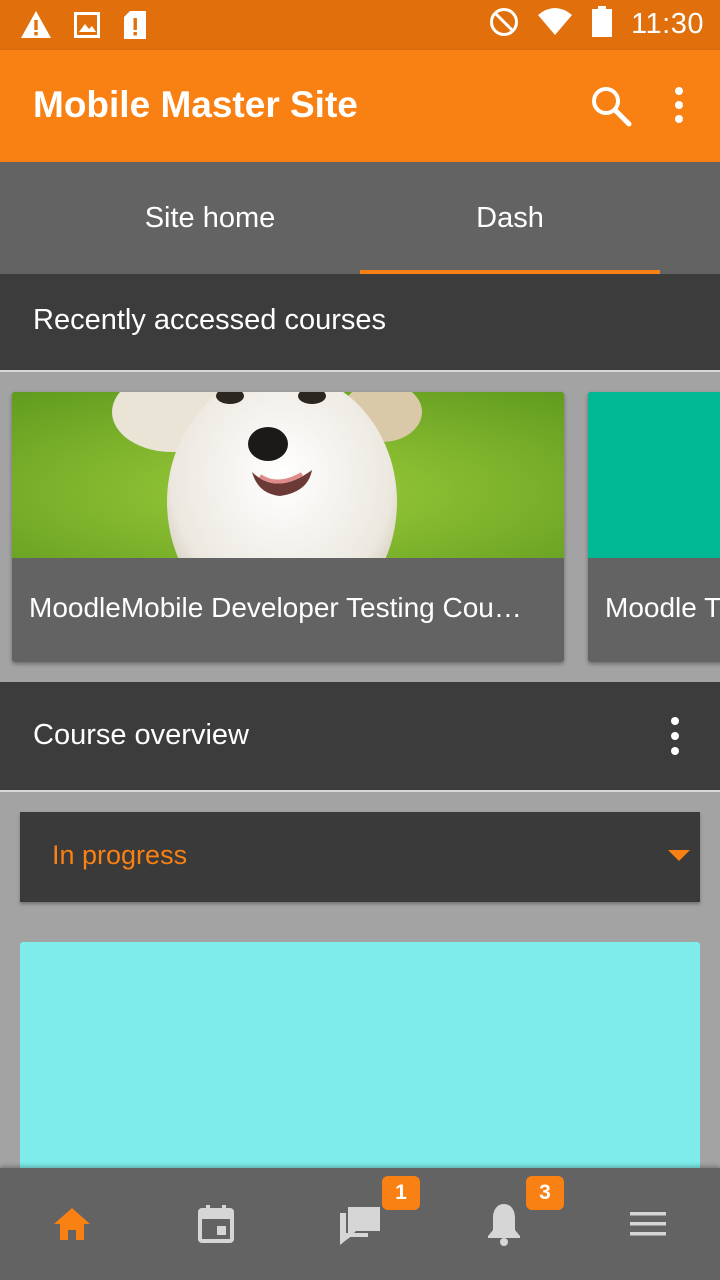 The height and width of the screenshot is (1280, 720). What do you see at coordinates (662, 607) in the screenshot?
I see `course-name: Moodle T` at bounding box center [662, 607].